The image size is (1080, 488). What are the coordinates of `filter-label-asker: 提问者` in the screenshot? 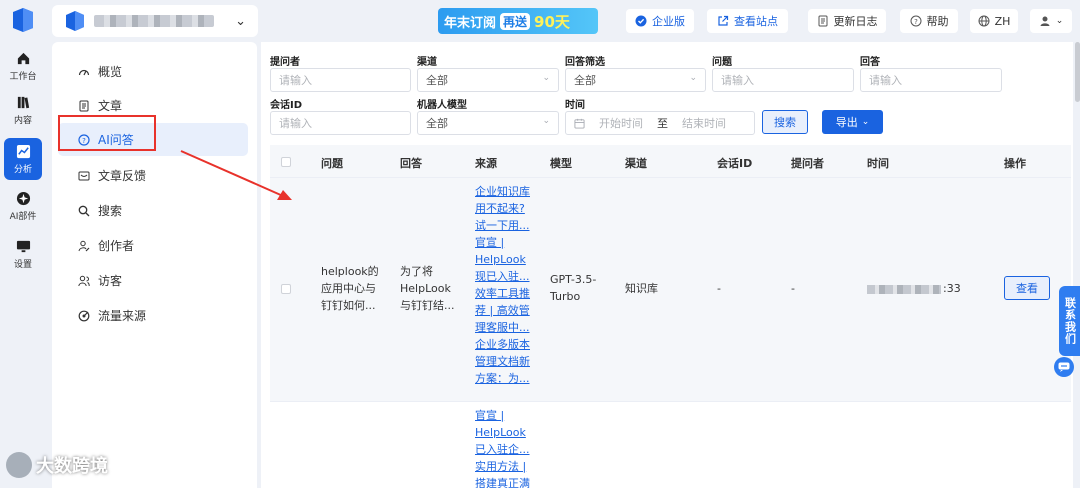 It's located at (285, 62).